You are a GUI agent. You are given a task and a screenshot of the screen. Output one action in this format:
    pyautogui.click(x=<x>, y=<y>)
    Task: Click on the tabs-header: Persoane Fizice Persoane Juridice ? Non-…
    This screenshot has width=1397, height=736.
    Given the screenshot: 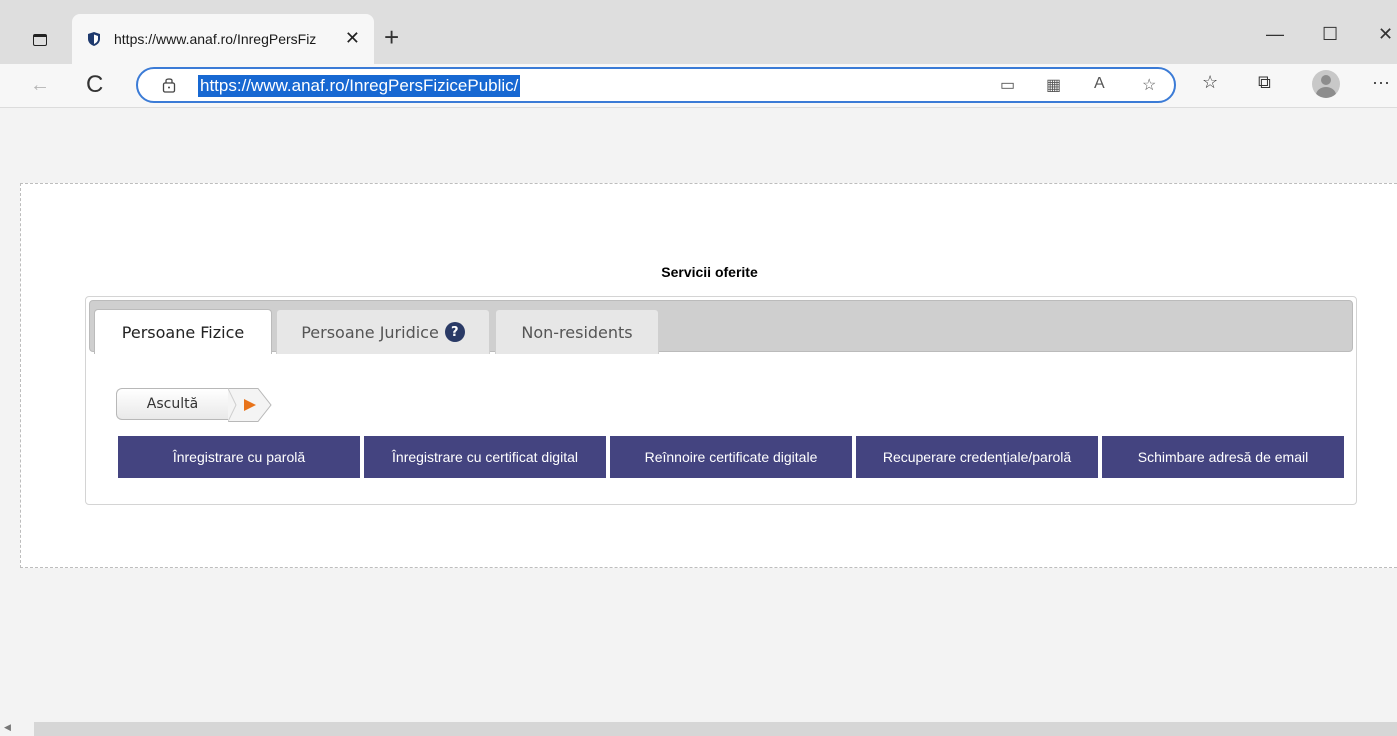 What is the action you would take?
    pyautogui.click(x=721, y=327)
    